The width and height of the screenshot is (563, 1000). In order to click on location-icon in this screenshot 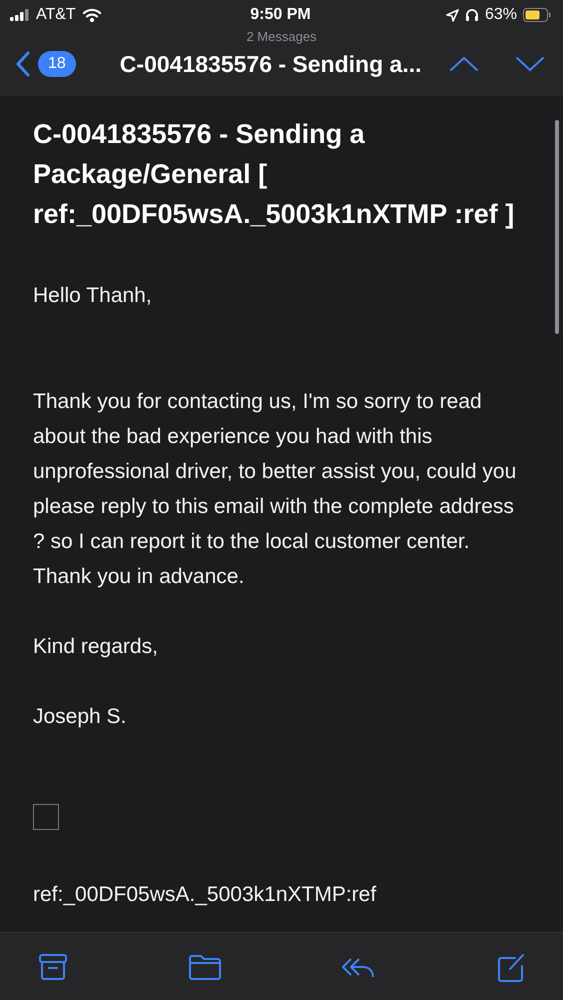, I will do `click(452, 15)`.